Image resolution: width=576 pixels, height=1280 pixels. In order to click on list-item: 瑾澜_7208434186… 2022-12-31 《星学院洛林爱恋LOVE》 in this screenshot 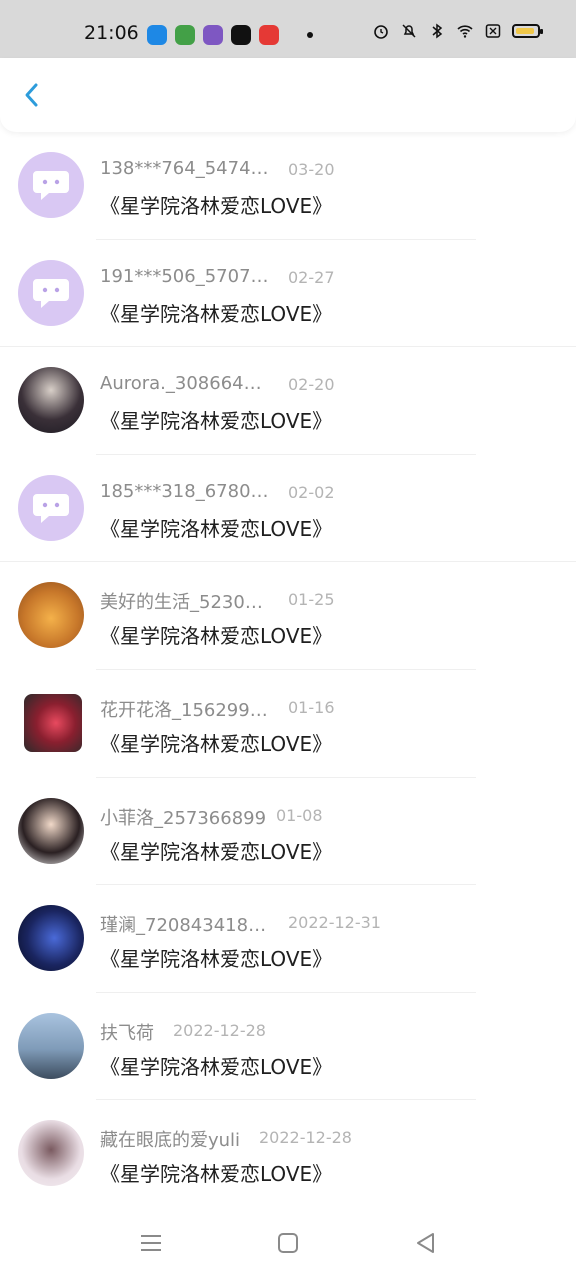, I will do `click(288, 939)`.